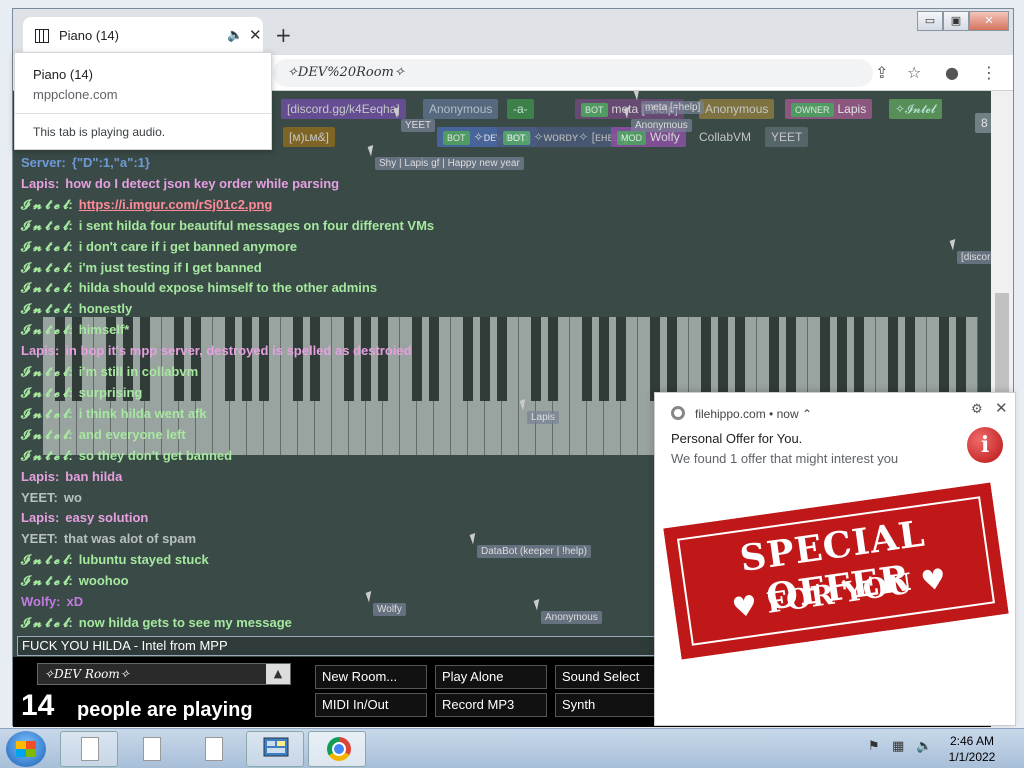 This screenshot has width=1024, height=768. Describe the element at coordinates (235, 35) in the screenshot. I see `speaker-icon: 🔈` at that location.